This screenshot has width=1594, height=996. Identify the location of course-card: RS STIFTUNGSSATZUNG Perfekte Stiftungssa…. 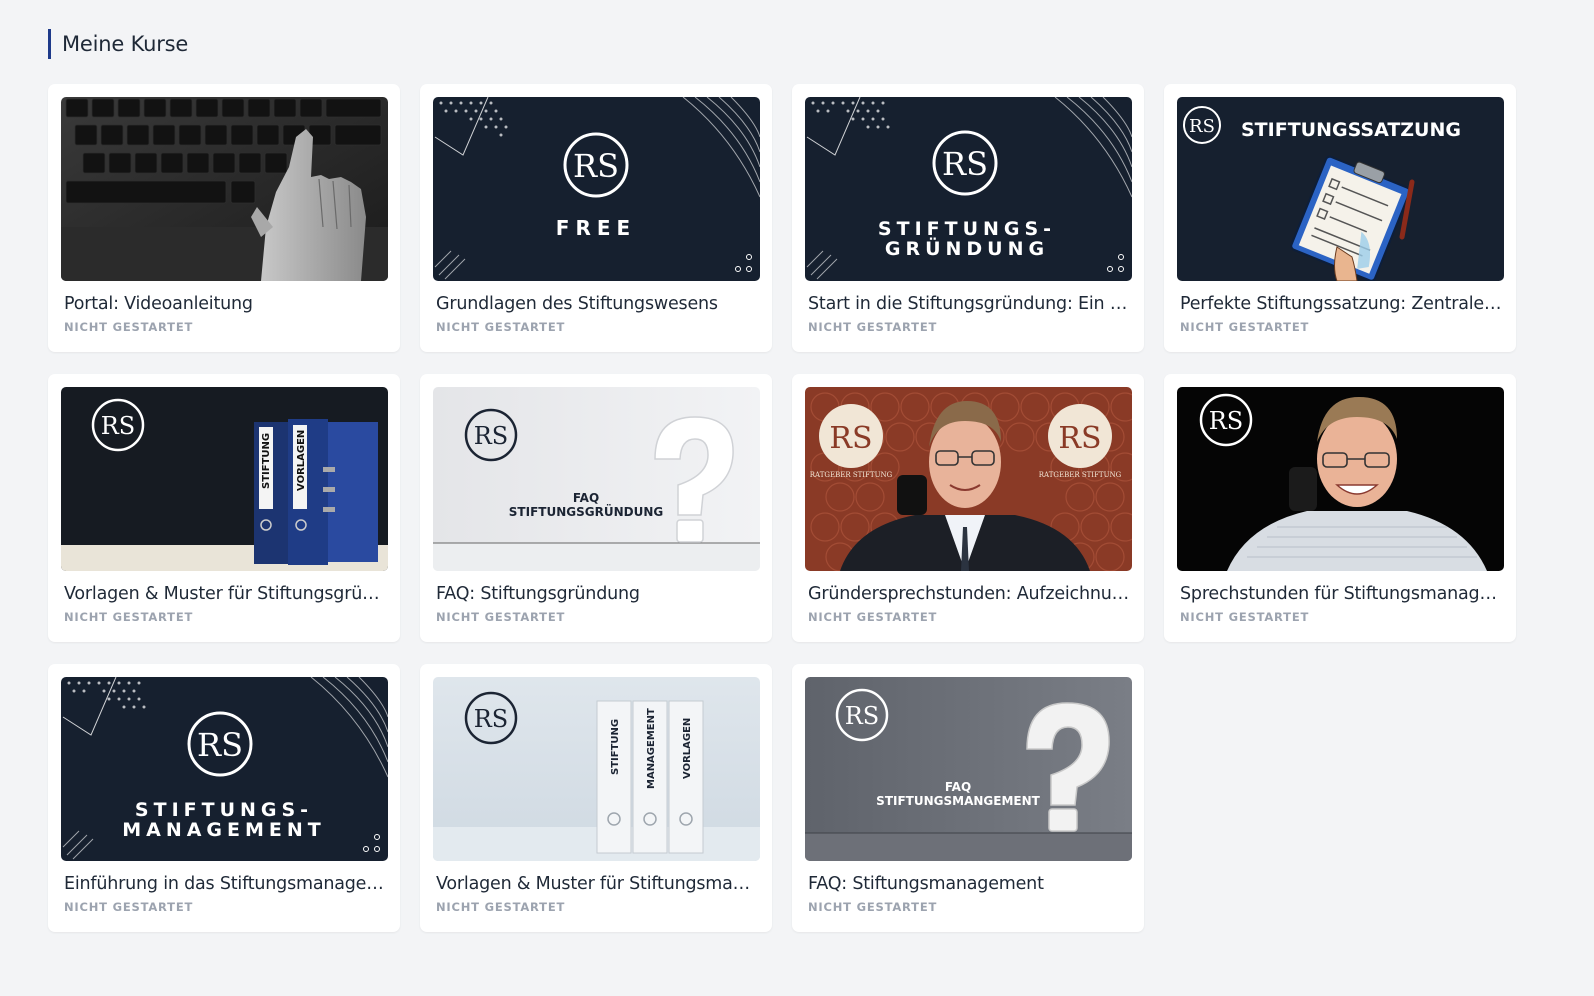
(1340, 218).